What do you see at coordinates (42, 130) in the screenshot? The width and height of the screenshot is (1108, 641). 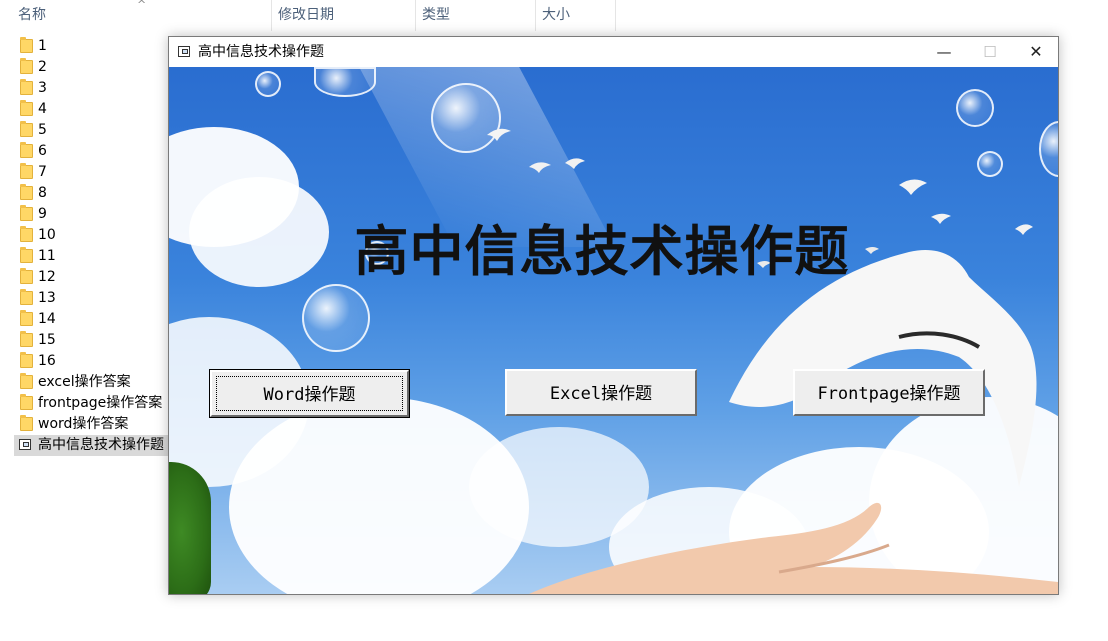 I see `file-name: 5` at bounding box center [42, 130].